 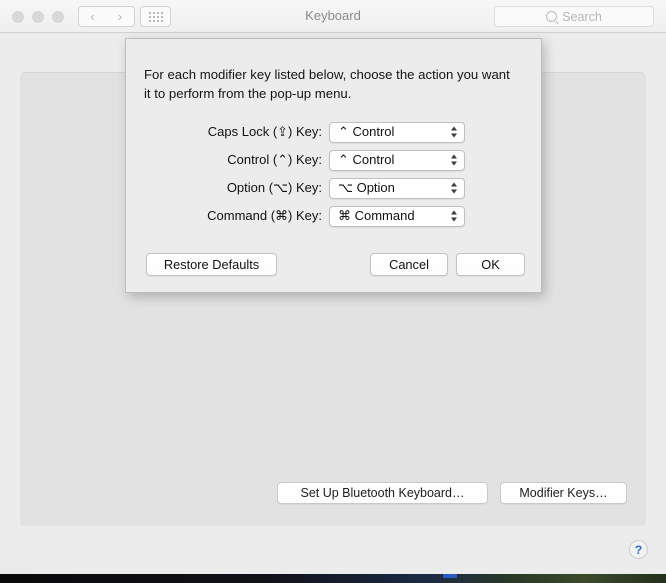 I want to click on restore-defaults-button: Restore Defaults, so click(x=211, y=264).